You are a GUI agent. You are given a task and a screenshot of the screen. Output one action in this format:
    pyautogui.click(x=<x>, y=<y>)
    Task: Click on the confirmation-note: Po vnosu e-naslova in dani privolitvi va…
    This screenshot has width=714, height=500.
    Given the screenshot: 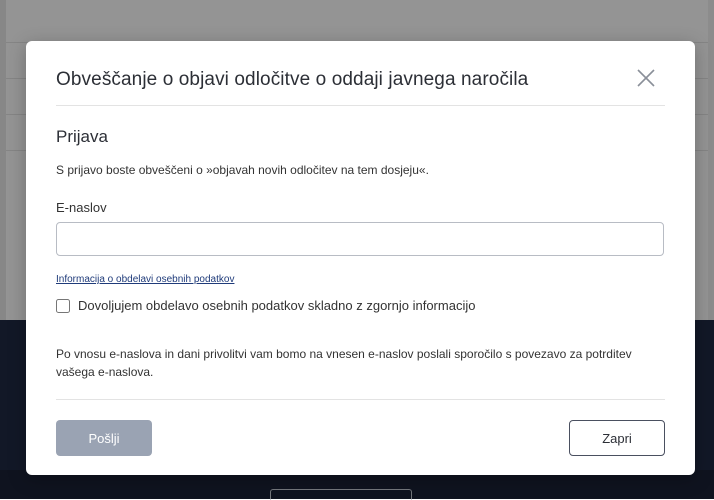 What is the action you would take?
    pyautogui.click(x=344, y=363)
    